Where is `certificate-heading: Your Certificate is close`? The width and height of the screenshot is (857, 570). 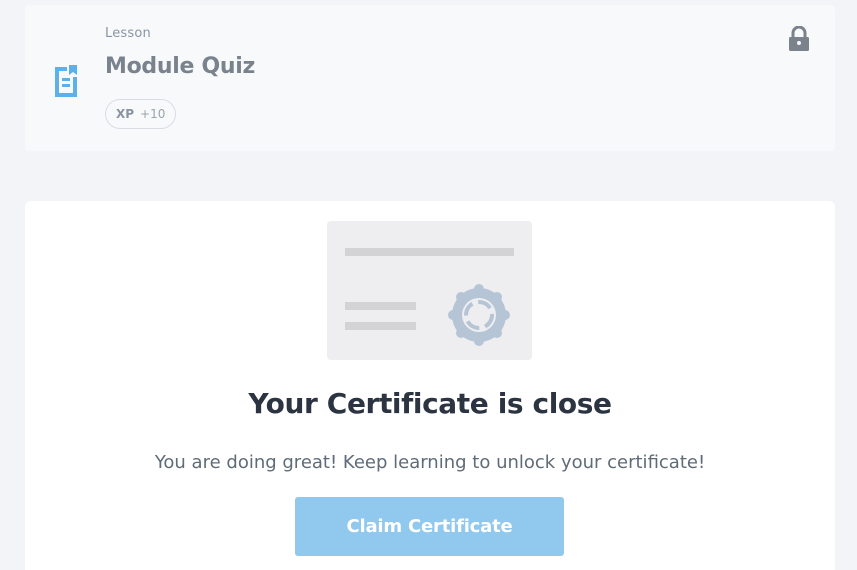 certificate-heading: Your Certificate is close is located at coordinates (430, 403).